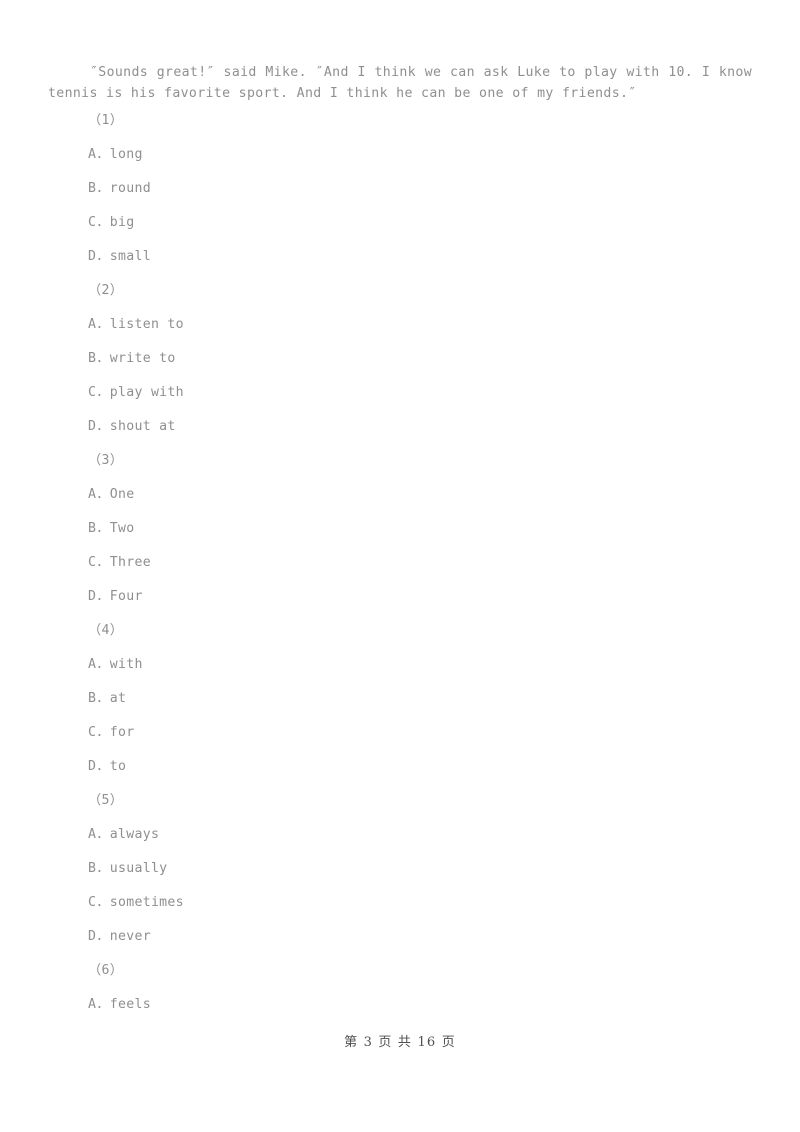 This screenshot has width=800, height=1132. I want to click on option-text: Three, so click(130, 562).